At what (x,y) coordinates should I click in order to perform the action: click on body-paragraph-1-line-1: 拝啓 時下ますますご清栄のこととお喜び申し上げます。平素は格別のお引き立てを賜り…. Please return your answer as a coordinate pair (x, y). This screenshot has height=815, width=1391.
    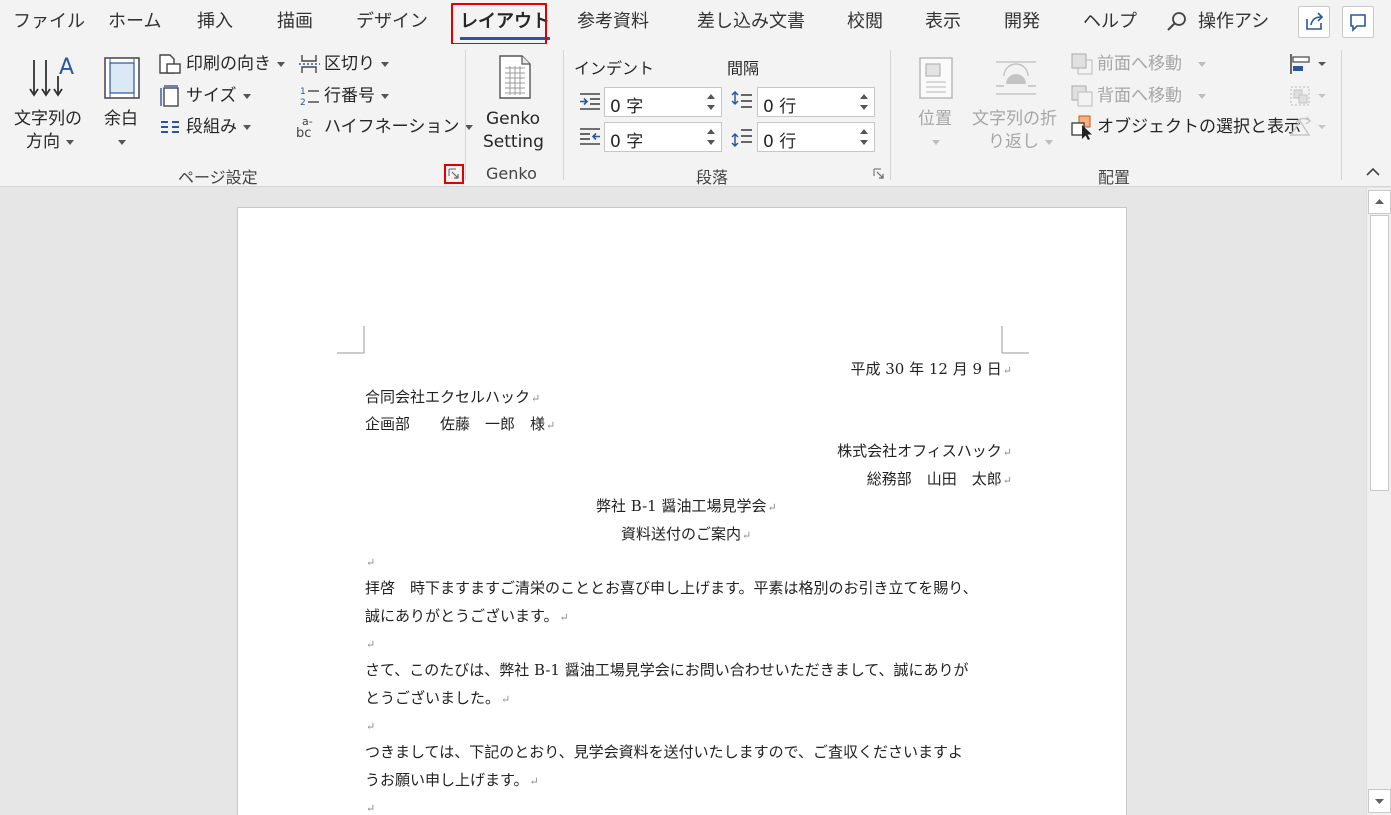
    Looking at the image, I should click on (671, 588).